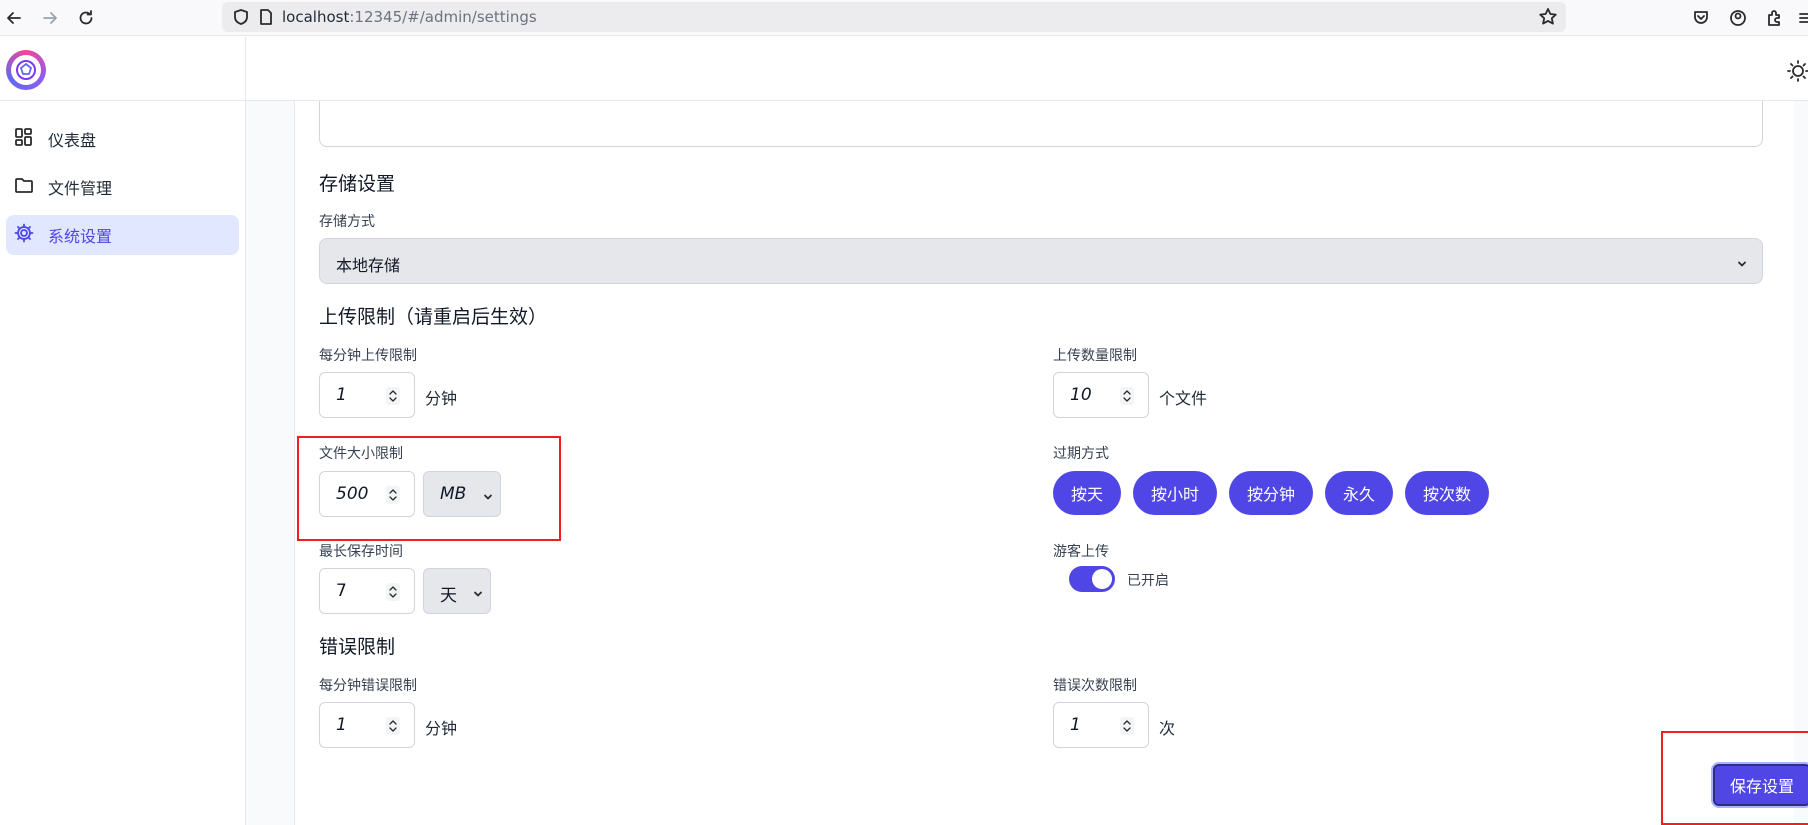  What do you see at coordinates (1796, 71) in the screenshot?
I see `theme-toggle-sun-icon` at bounding box center [1796, 71].